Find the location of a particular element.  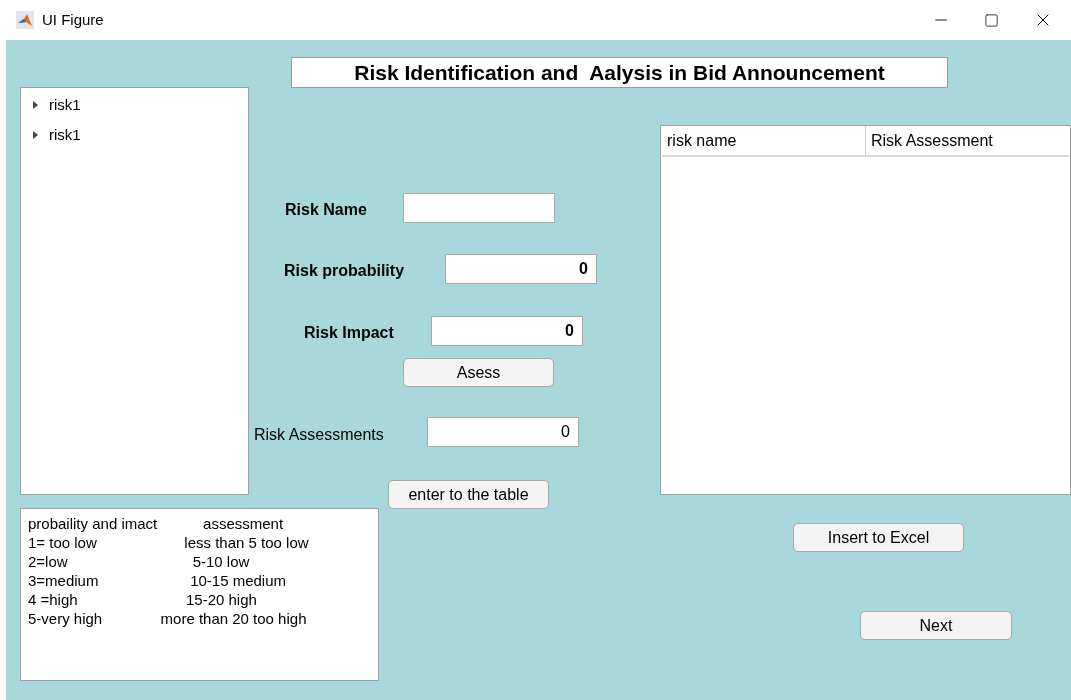

window-title: UI Figure is located at coordinates (73, 19).